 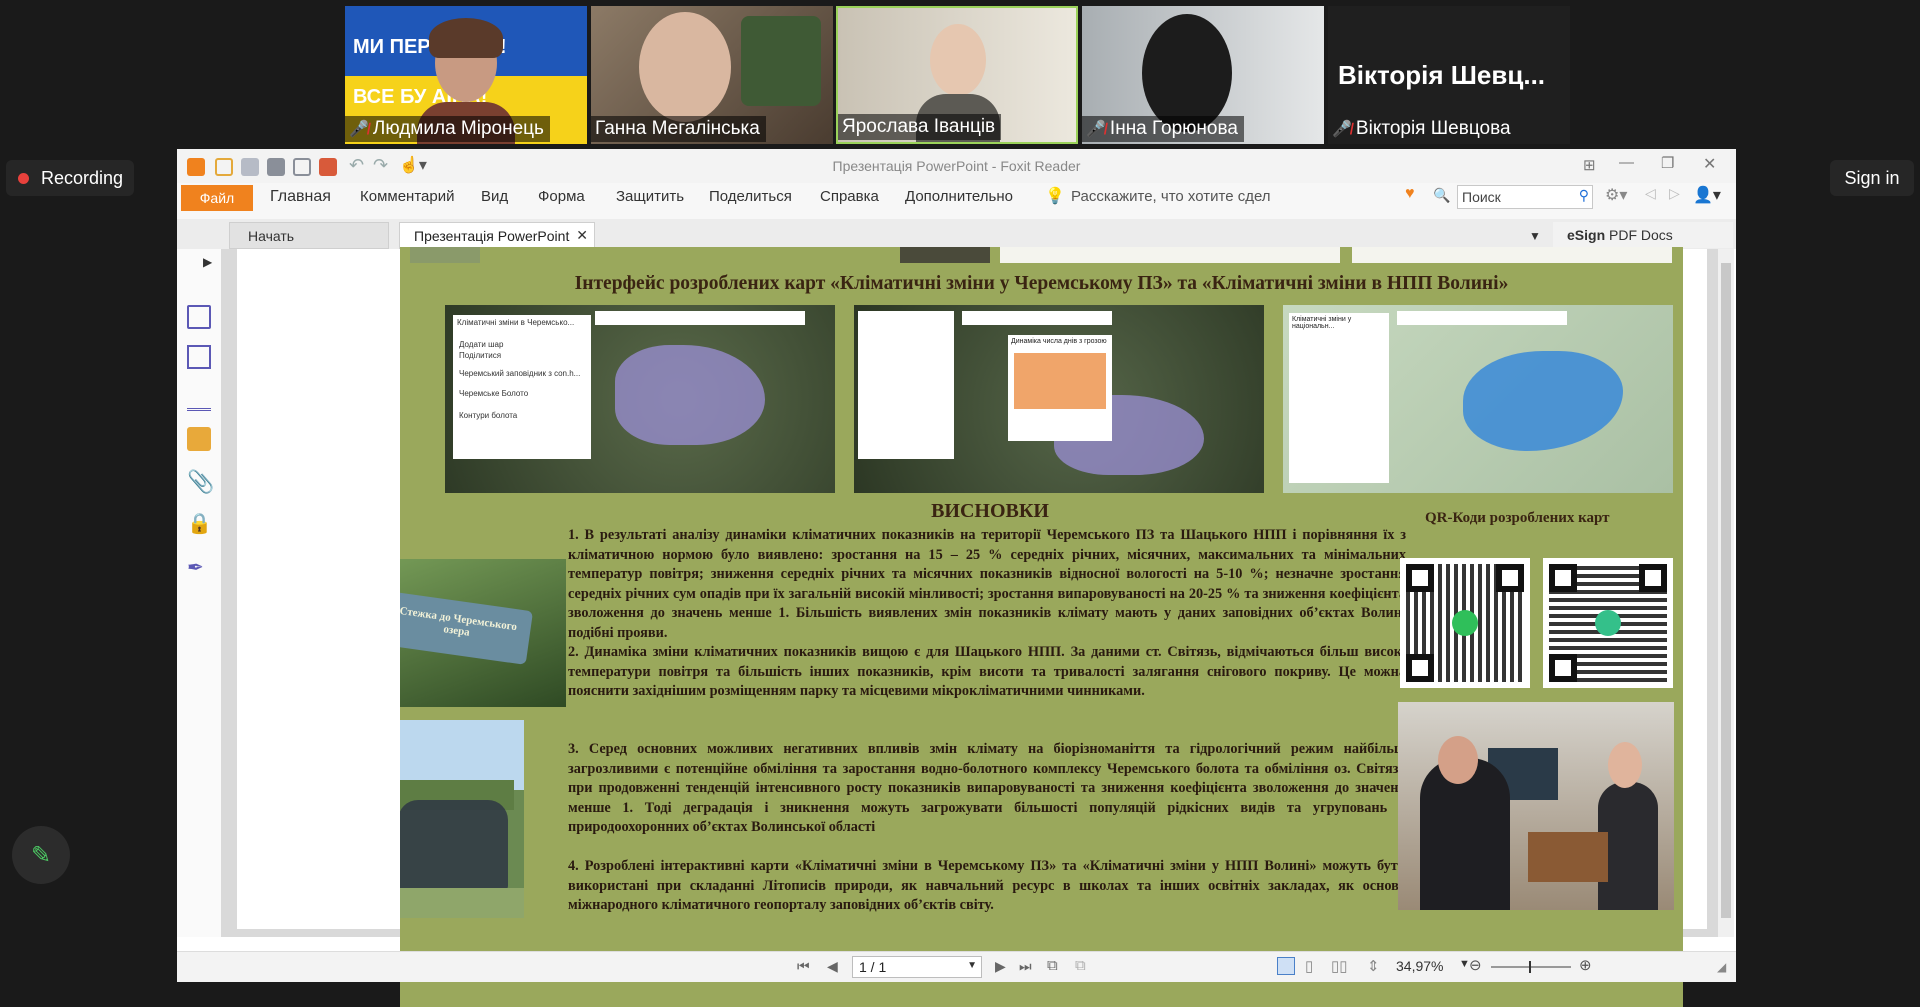 What do you see at coordinates (207, 262) in the screenshot?
I see `expand-panel-icon: ▶` at bounding box center [207, 262].